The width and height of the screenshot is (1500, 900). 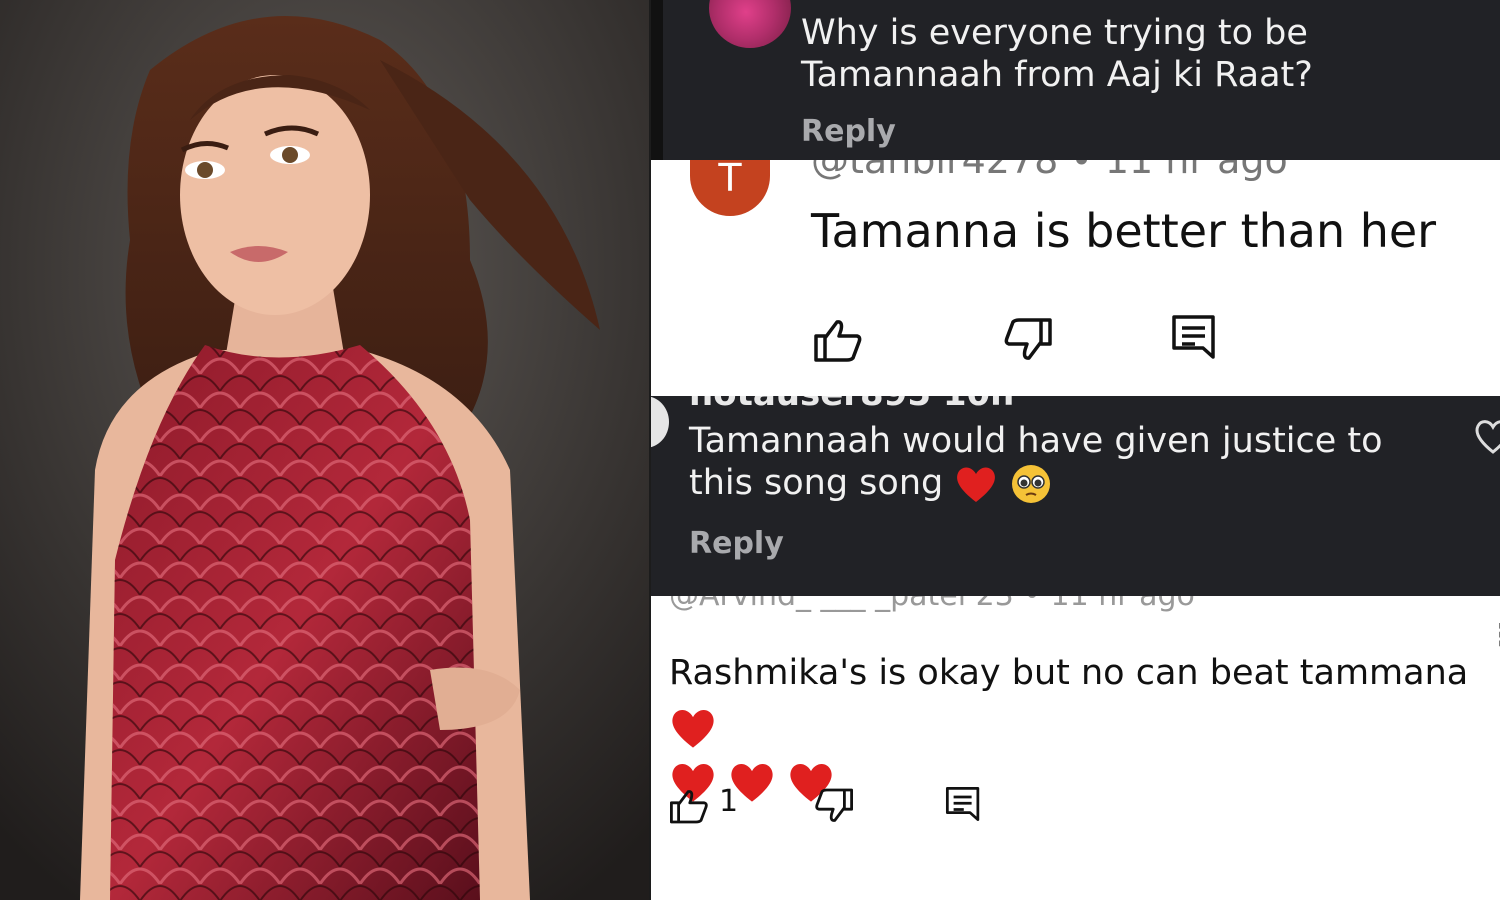 What do you see at coordinates (730, 188) in the screenshot?
I see `avatar: T` at bounding box center [730, 188].